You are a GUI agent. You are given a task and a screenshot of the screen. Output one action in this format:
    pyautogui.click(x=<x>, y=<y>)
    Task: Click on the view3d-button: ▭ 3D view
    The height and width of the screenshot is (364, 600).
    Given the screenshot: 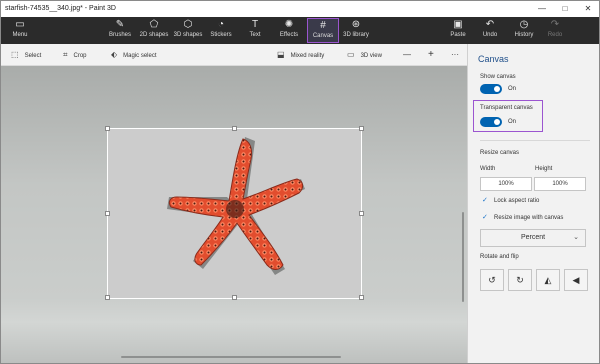 What is the action you would take?
    pyautogui.click(x=364, y=55)
    